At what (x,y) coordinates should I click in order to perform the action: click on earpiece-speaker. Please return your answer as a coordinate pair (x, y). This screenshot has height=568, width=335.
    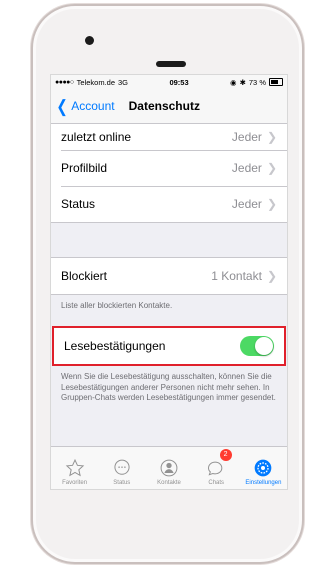
    Looking at the image, I should click on (171, 64).